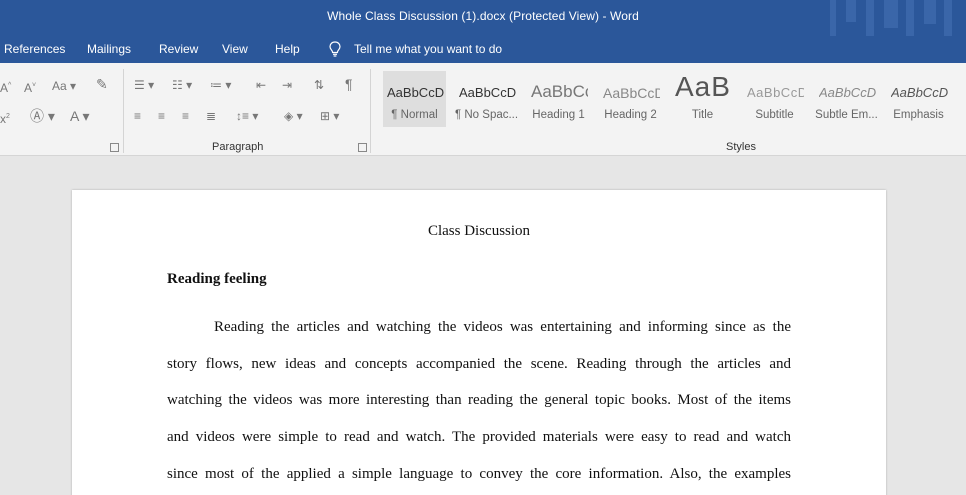 The image size is (966, 495). Describe the element at coordinates (144, 85) in the screenshot. I see `bullets-icon: ☰ ▾` at that location.